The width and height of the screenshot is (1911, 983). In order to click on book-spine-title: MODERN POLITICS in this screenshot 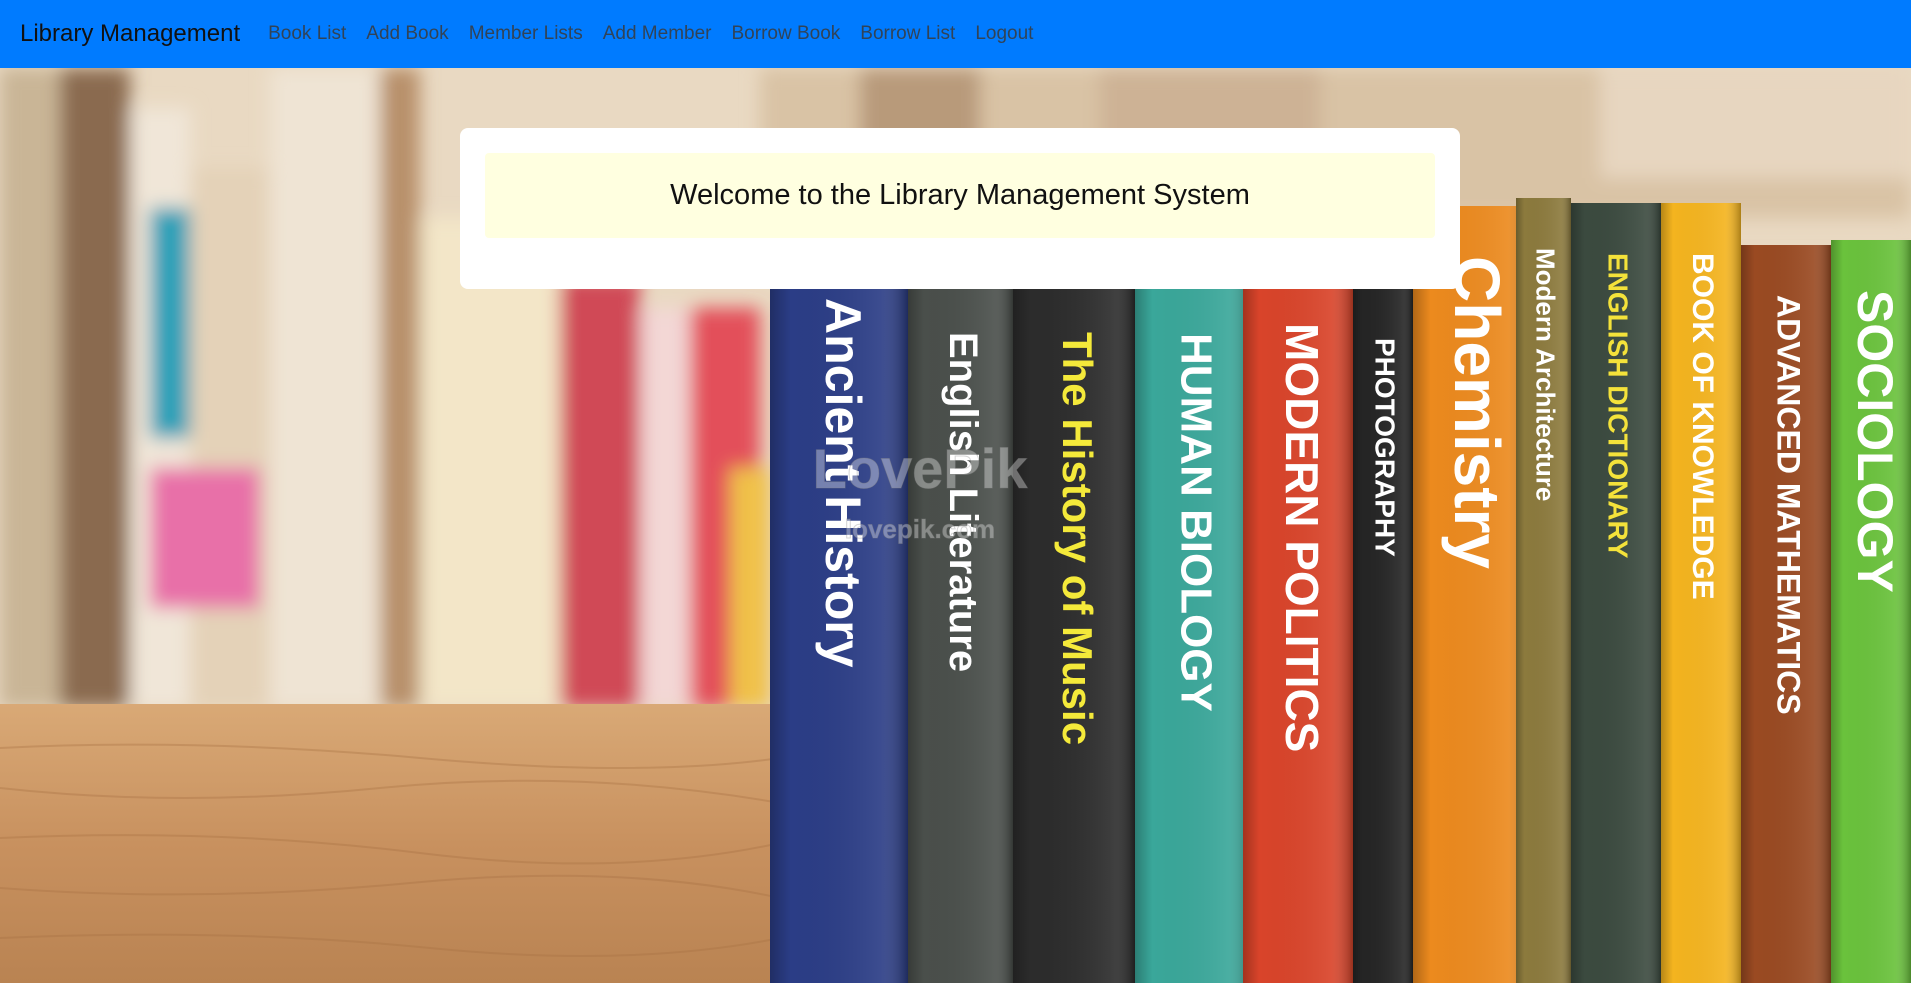, I will do `click(1302, 537)`.